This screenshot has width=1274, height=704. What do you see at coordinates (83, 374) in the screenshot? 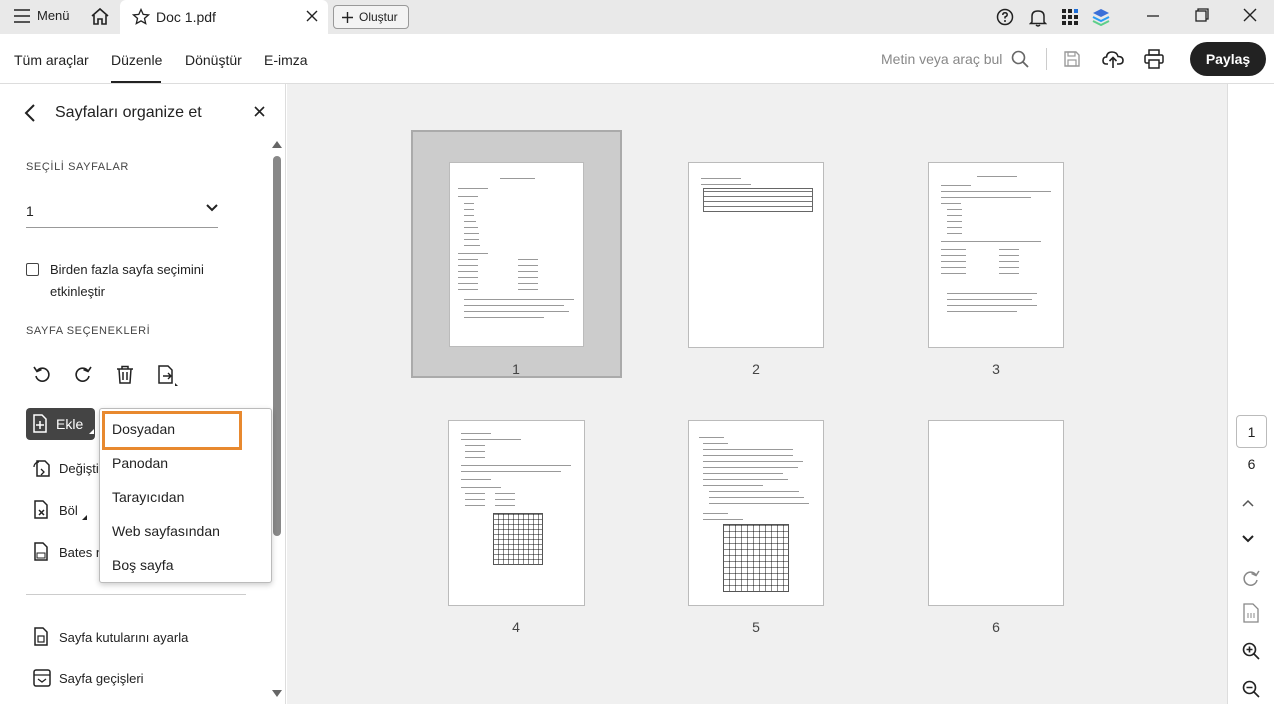
I see `rotate-right-icon` at bounding box center [83, 374].